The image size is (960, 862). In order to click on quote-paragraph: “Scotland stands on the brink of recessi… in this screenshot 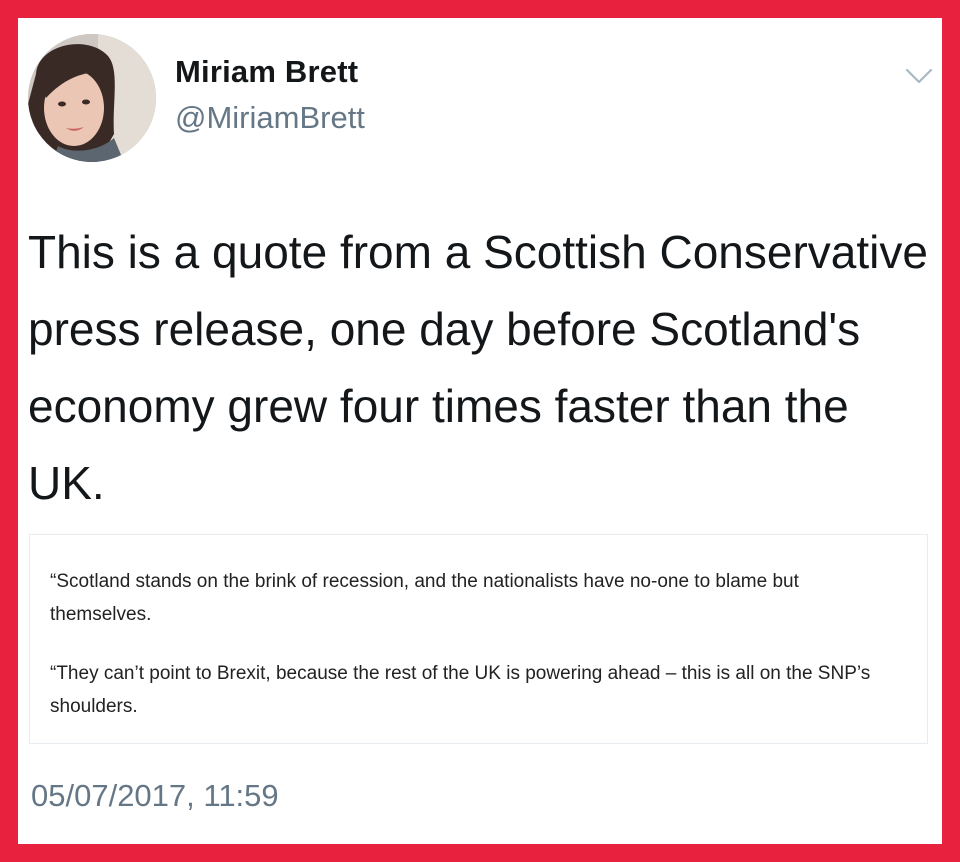, I will do `click(424, 598)`.